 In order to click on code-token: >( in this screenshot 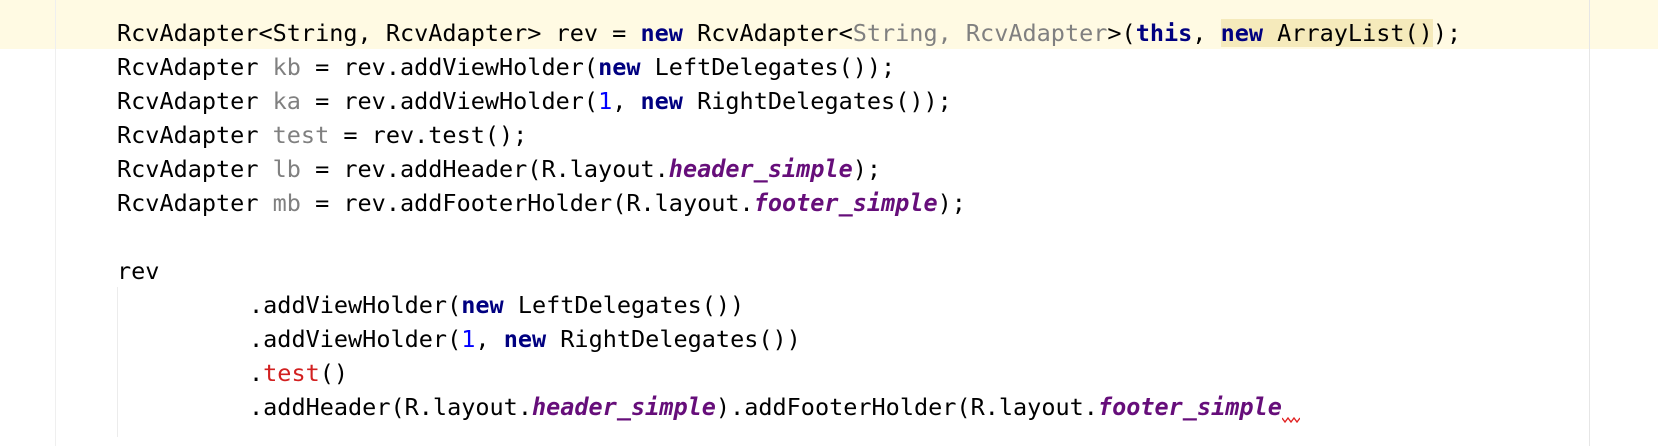, I will do `click(1121, 33)`.